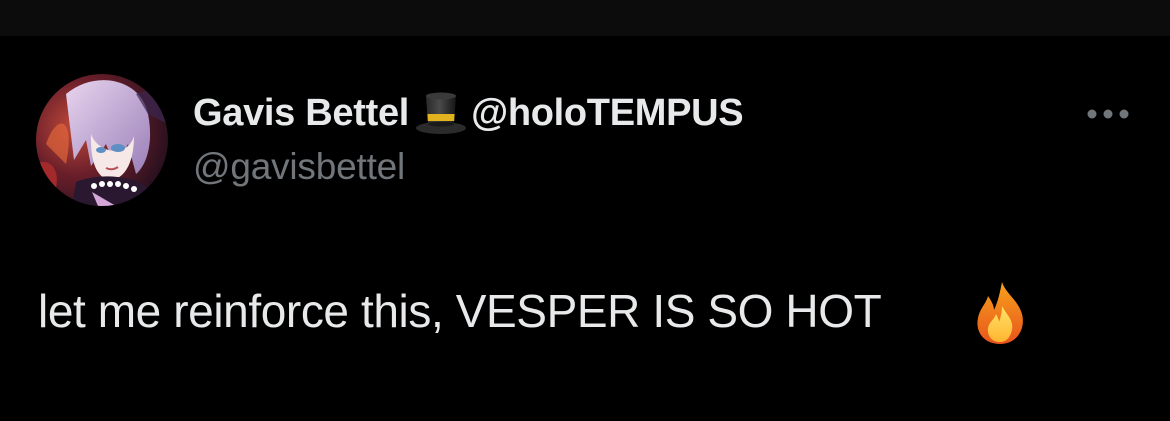 This screenshot has height=421, width=1170. Describe the element at coordinates (607, 112) in the screenshot. I see `author-name-suffix: @holoTEMPUS` at that location.